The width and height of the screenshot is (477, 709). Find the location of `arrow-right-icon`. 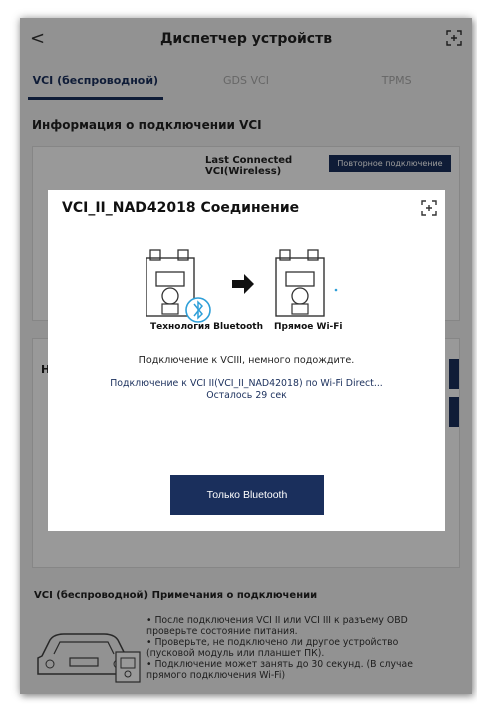

arrow-right-icon is located at coordinates (243, 284).